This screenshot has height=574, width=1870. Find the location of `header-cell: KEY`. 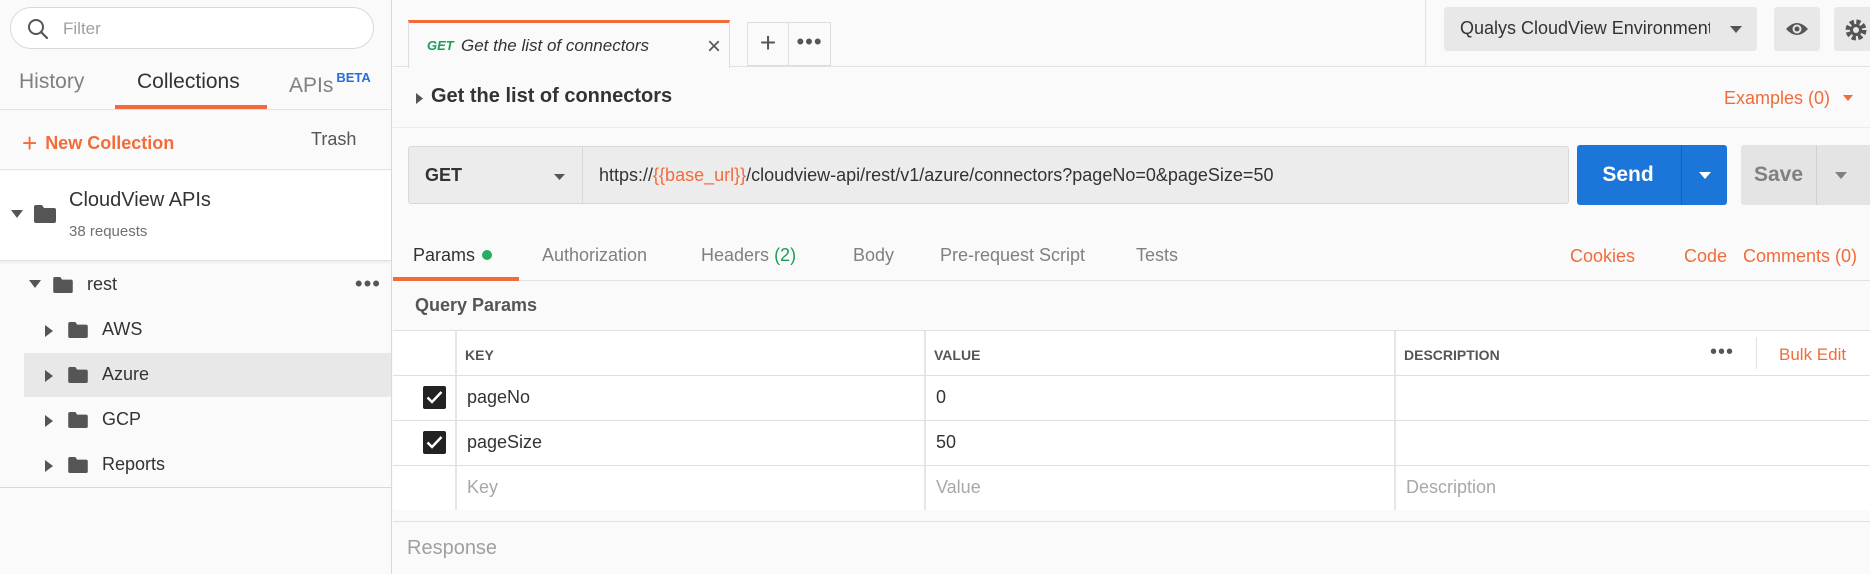

header-cell: KEY is located at coordinates (689, 353).